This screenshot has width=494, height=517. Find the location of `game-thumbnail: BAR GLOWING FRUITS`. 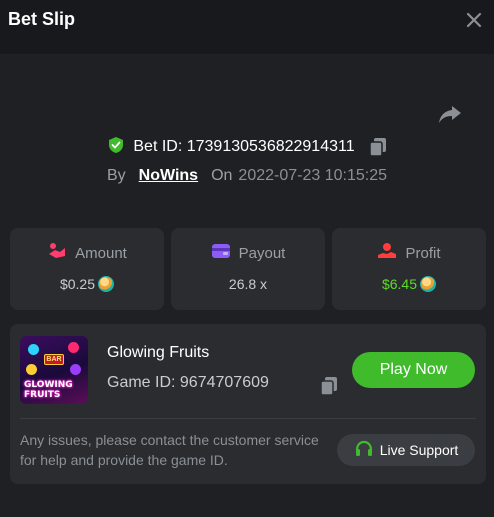

game-thumbnail: BAR GLOWING FRUITS is located at coordinates (54, 370).